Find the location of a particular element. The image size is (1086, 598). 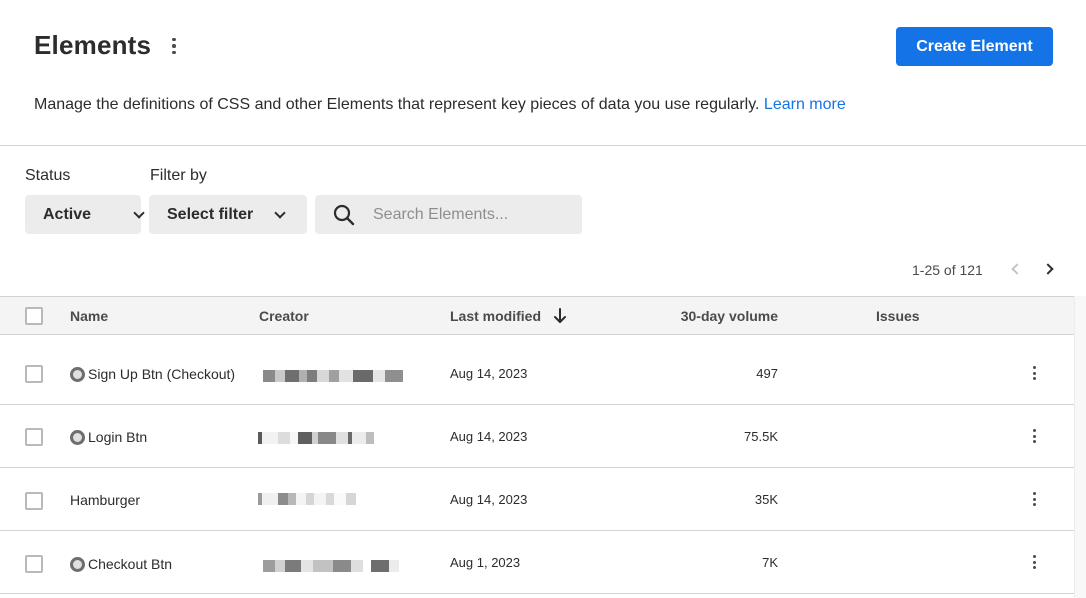

status-filter-label: Status is located at coordinates (48, 175).